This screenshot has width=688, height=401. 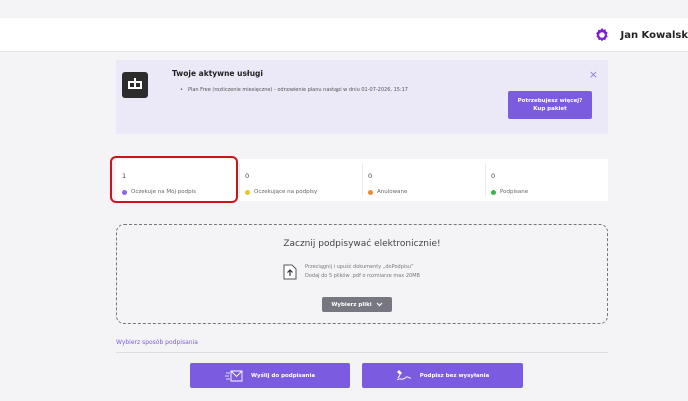 What do you see at coordinates (344, 35) in the screenshot?
I see `top-bar: Jan Kowalsk` at bounding box center [344, 35].